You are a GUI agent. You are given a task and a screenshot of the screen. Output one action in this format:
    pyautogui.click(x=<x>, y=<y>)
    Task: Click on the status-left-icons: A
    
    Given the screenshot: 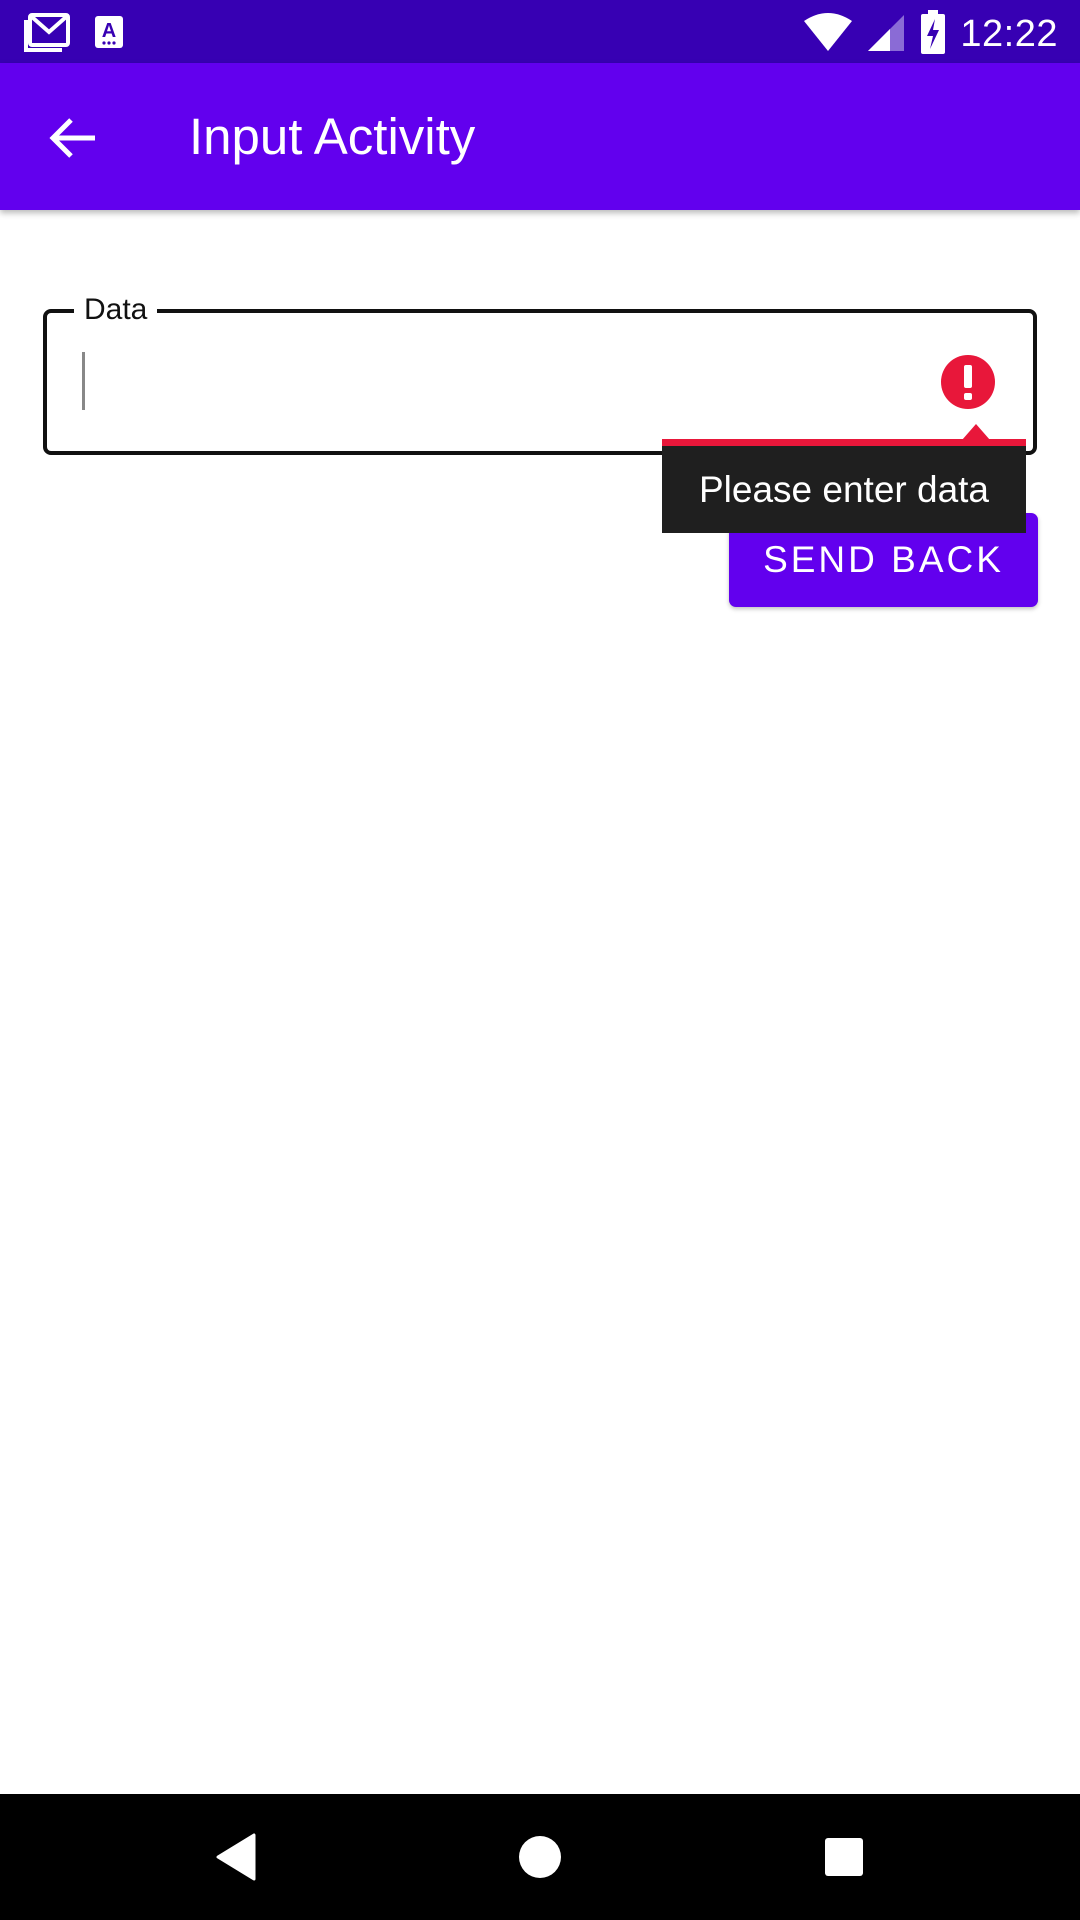 What is the action you would take?
    pyautogui.click(x=74, y=34)
    